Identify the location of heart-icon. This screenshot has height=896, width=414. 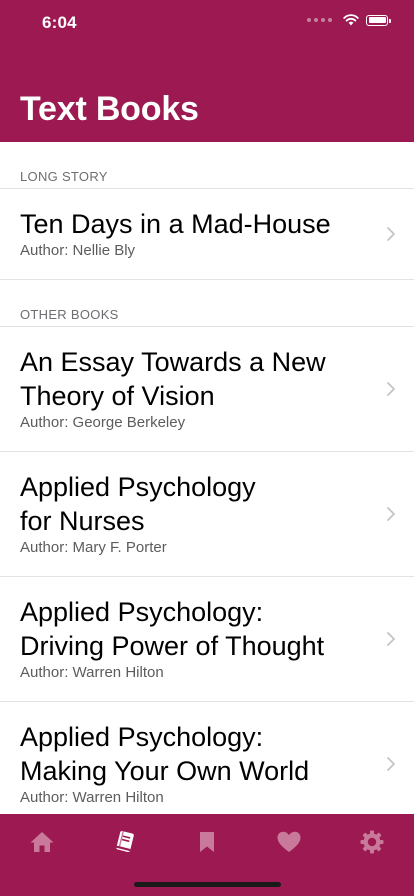
(289, 841).